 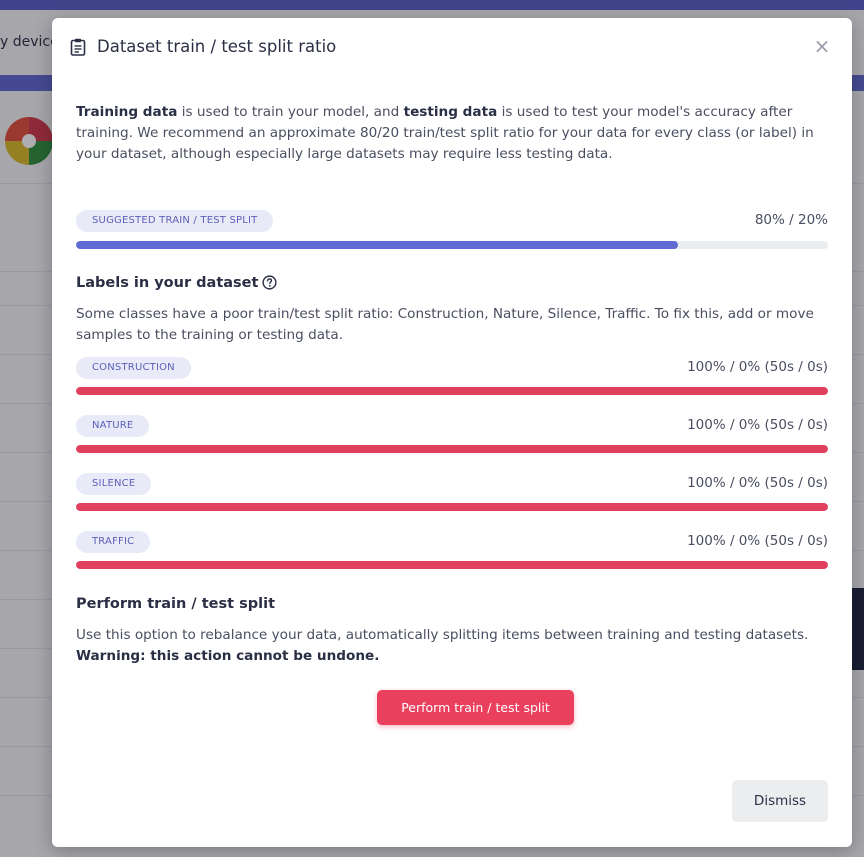 What do you see at coordinates (452, 426) in the screenshot?
I see `label-split-row: NATURE 100% / 0% (50s / 0s)` at bounding box center [452, 426].